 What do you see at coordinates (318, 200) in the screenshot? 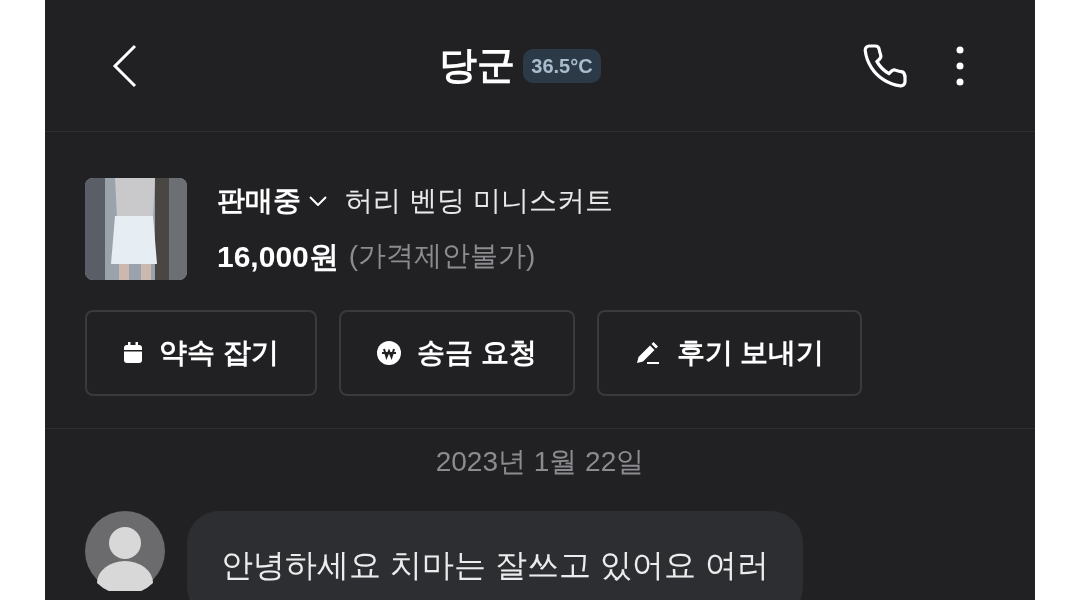
I see `chevron-down-icon` at bounding box center [318, 200].